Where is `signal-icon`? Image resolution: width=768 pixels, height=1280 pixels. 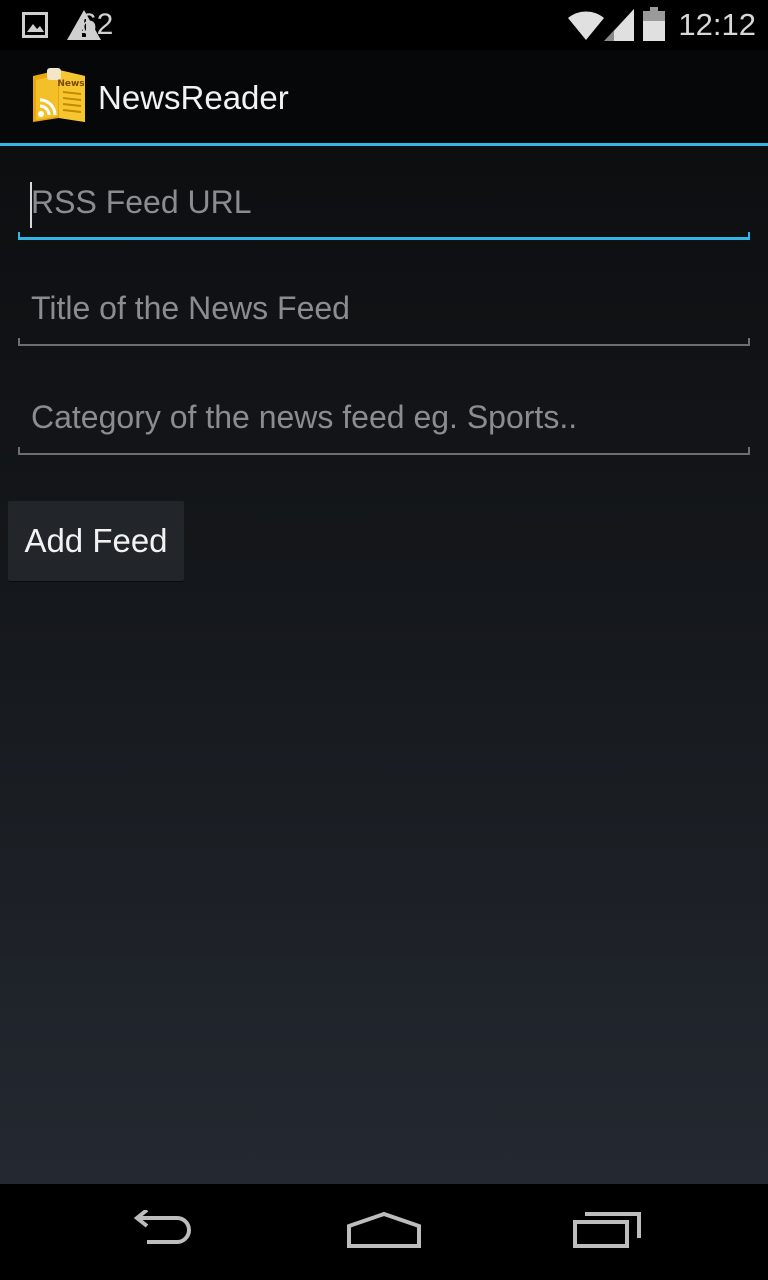
signal-icon is located at coordinates (619, 27).